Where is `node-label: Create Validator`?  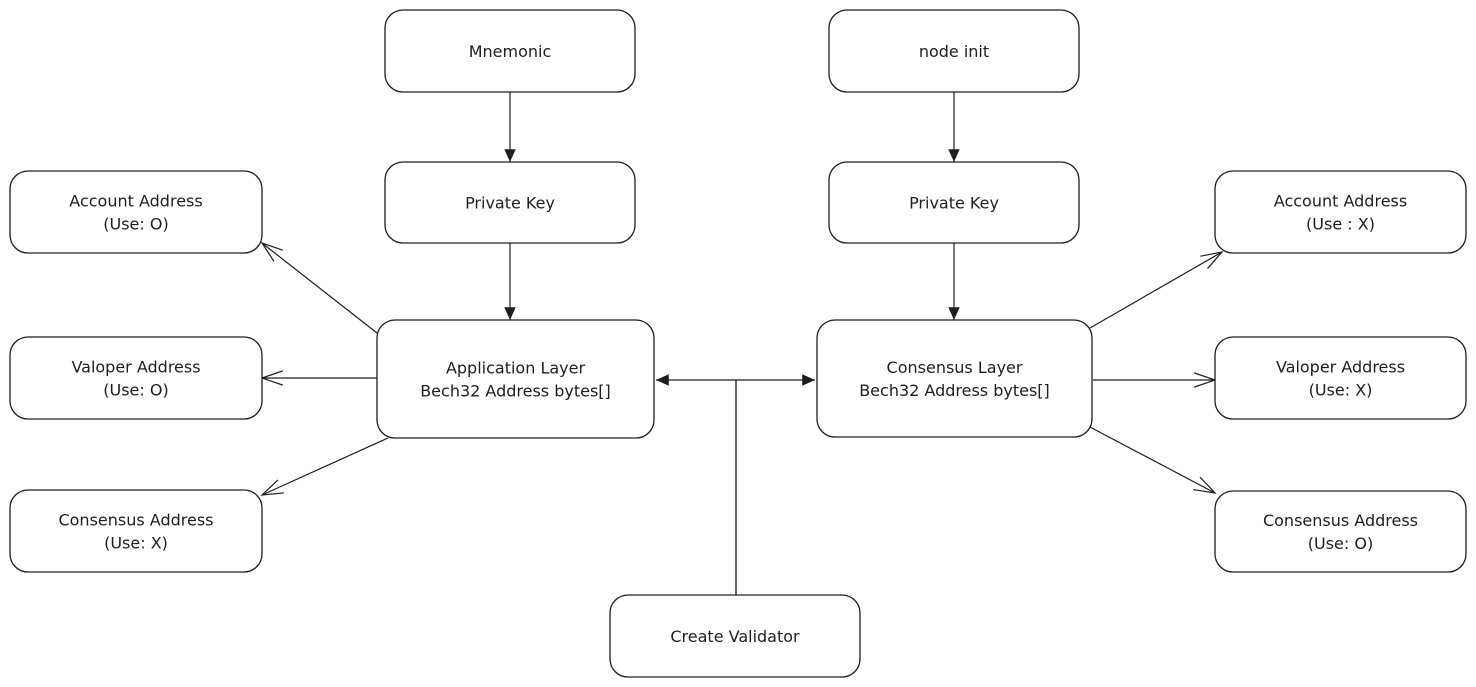 node-label: Create Validator is located at coordinates (735, 636).